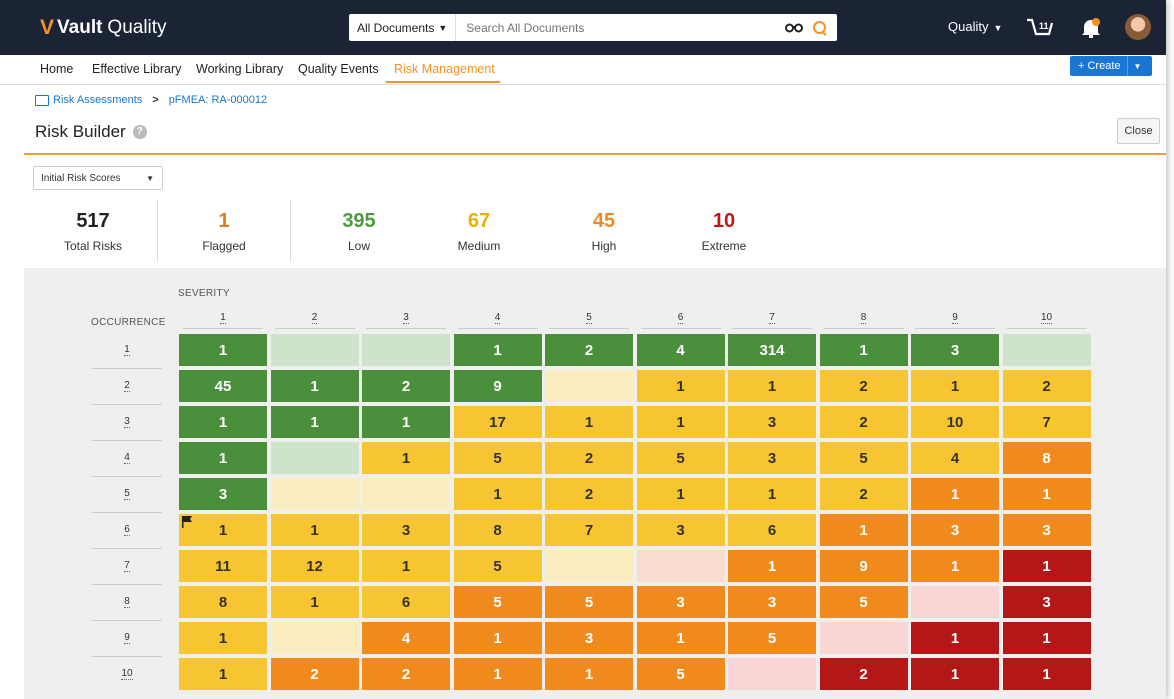 This screenshot has width=1174, height=699. Describe the element at coordinates (127, 530) in the screenshot. I see `occurrence-header-6: 6` at that location.